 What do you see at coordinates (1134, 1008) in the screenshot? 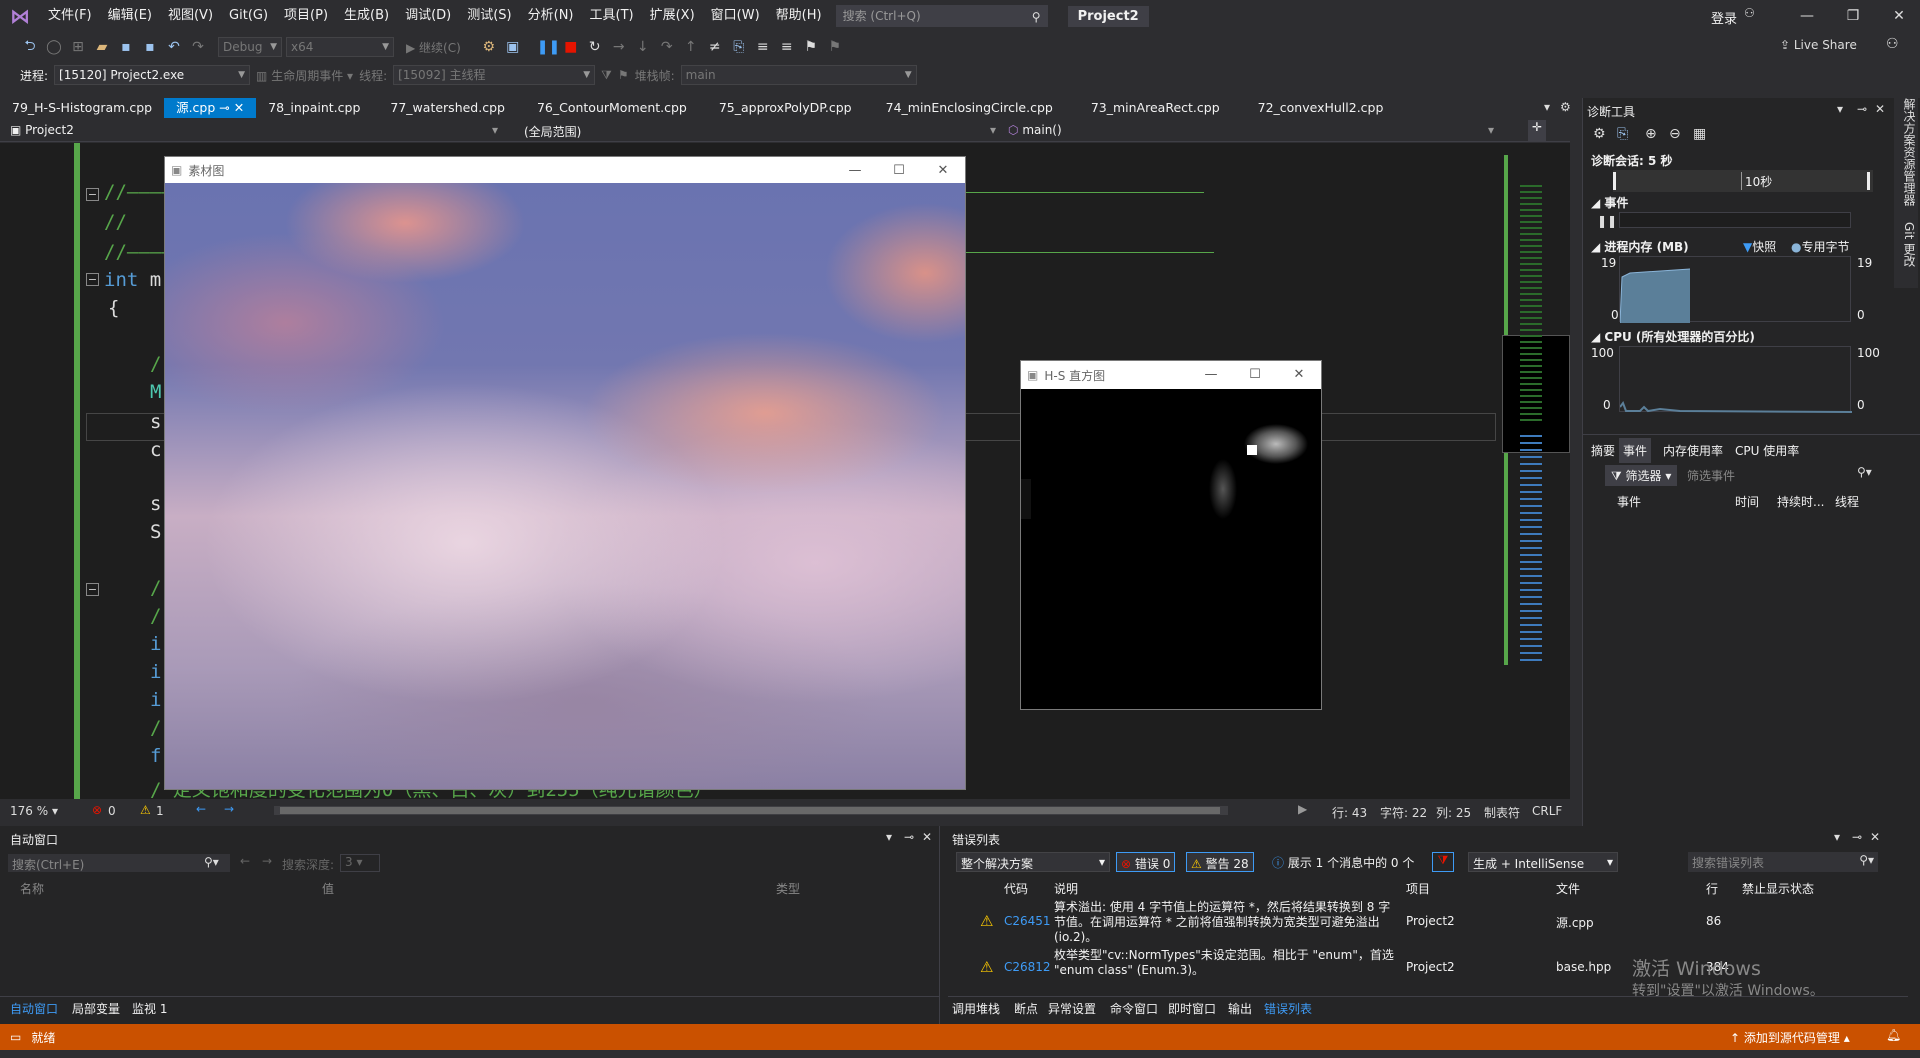
I see `tab-command: 命令窗口` at bounding box center [1134, 1008].